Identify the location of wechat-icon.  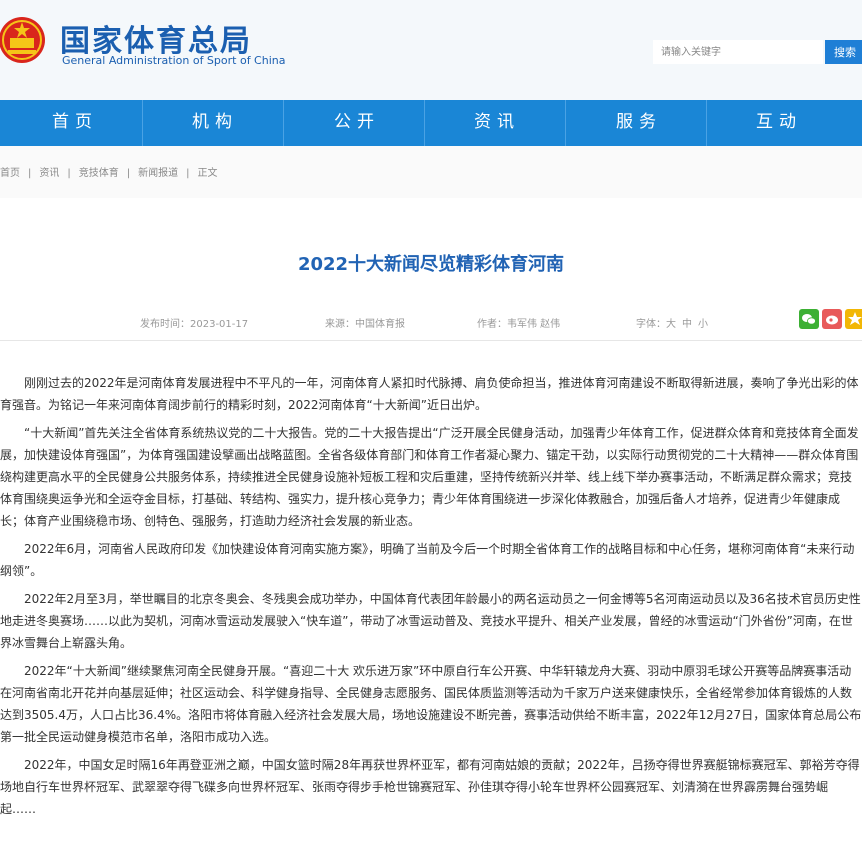
(809, 319).